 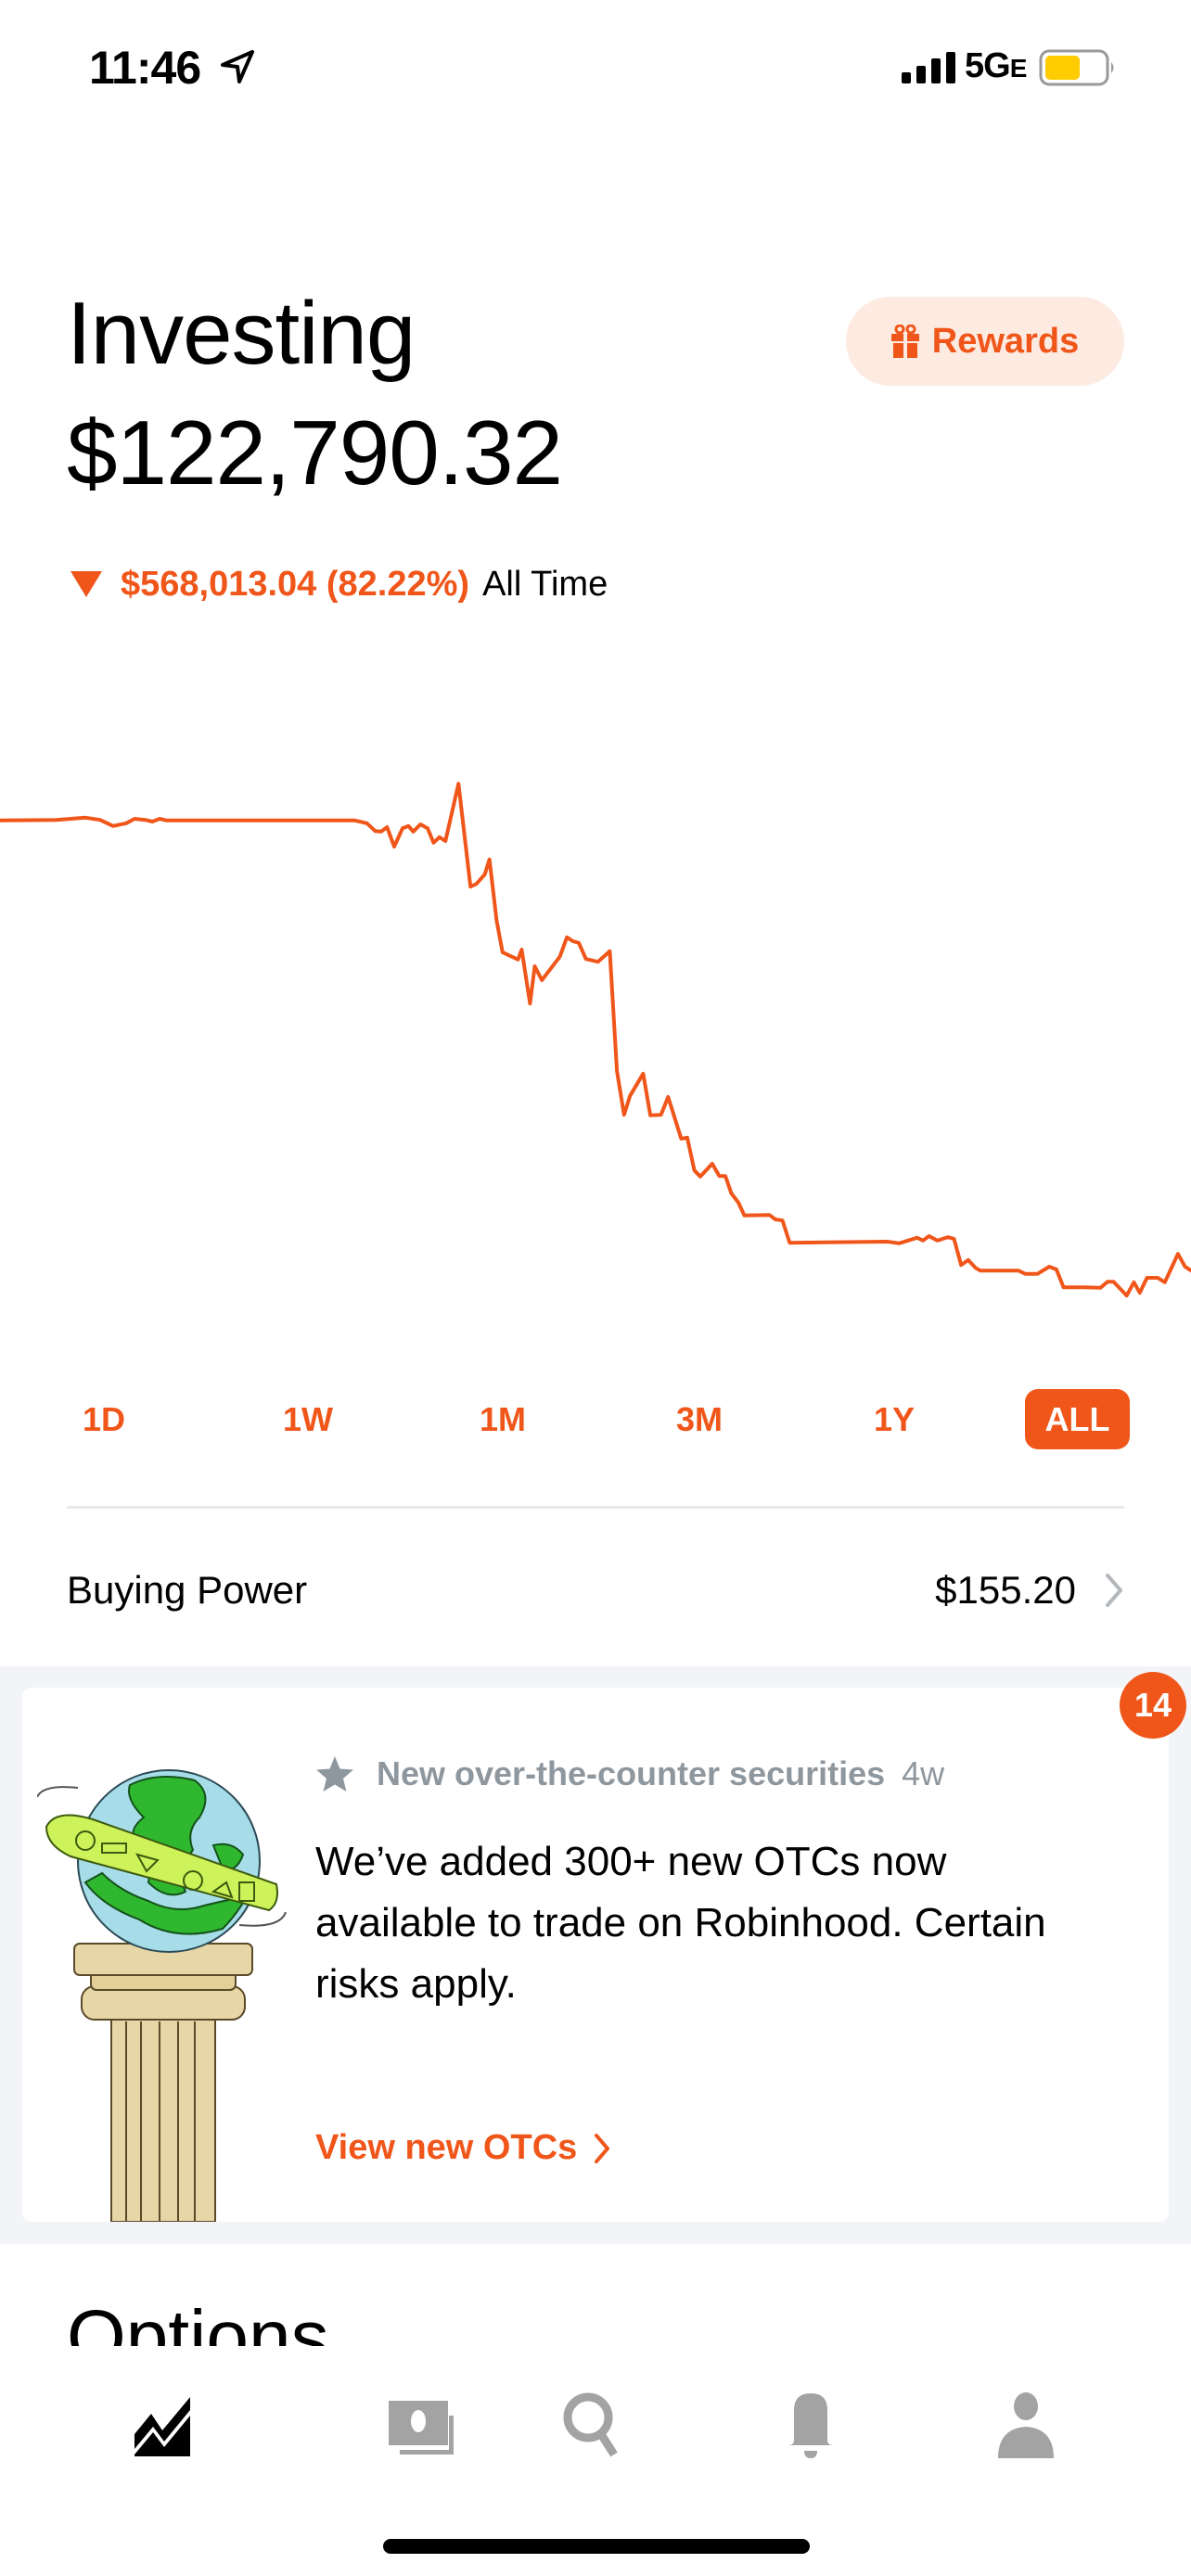 What do you see at coordinates (595, 2305) in the screenshot?
I see `options-section: Options` at bounding box center [595, 2305].